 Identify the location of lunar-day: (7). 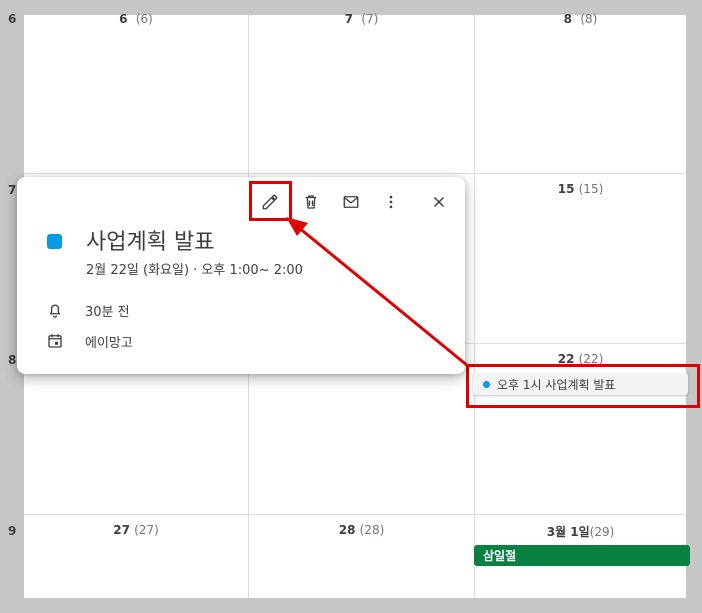
(370, 19).